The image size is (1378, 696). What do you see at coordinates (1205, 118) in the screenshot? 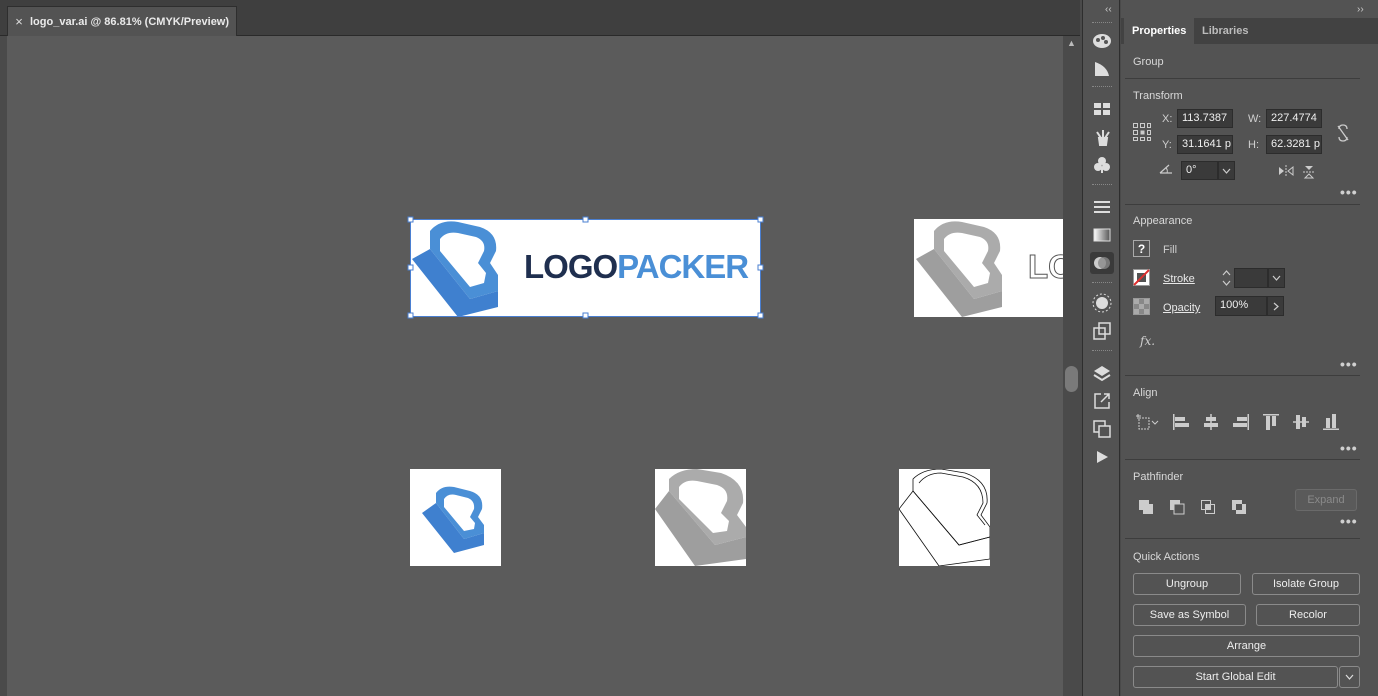
I see `x-field: 113.7387` at bounding box center [1205, 118].